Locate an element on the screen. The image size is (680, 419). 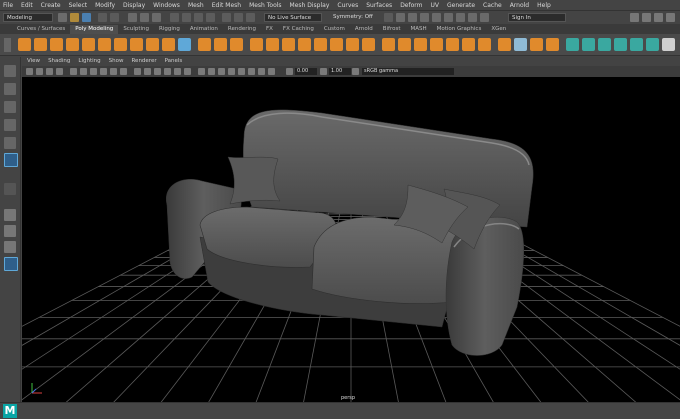
light-editor-icon is located at coordinates (460, 17).